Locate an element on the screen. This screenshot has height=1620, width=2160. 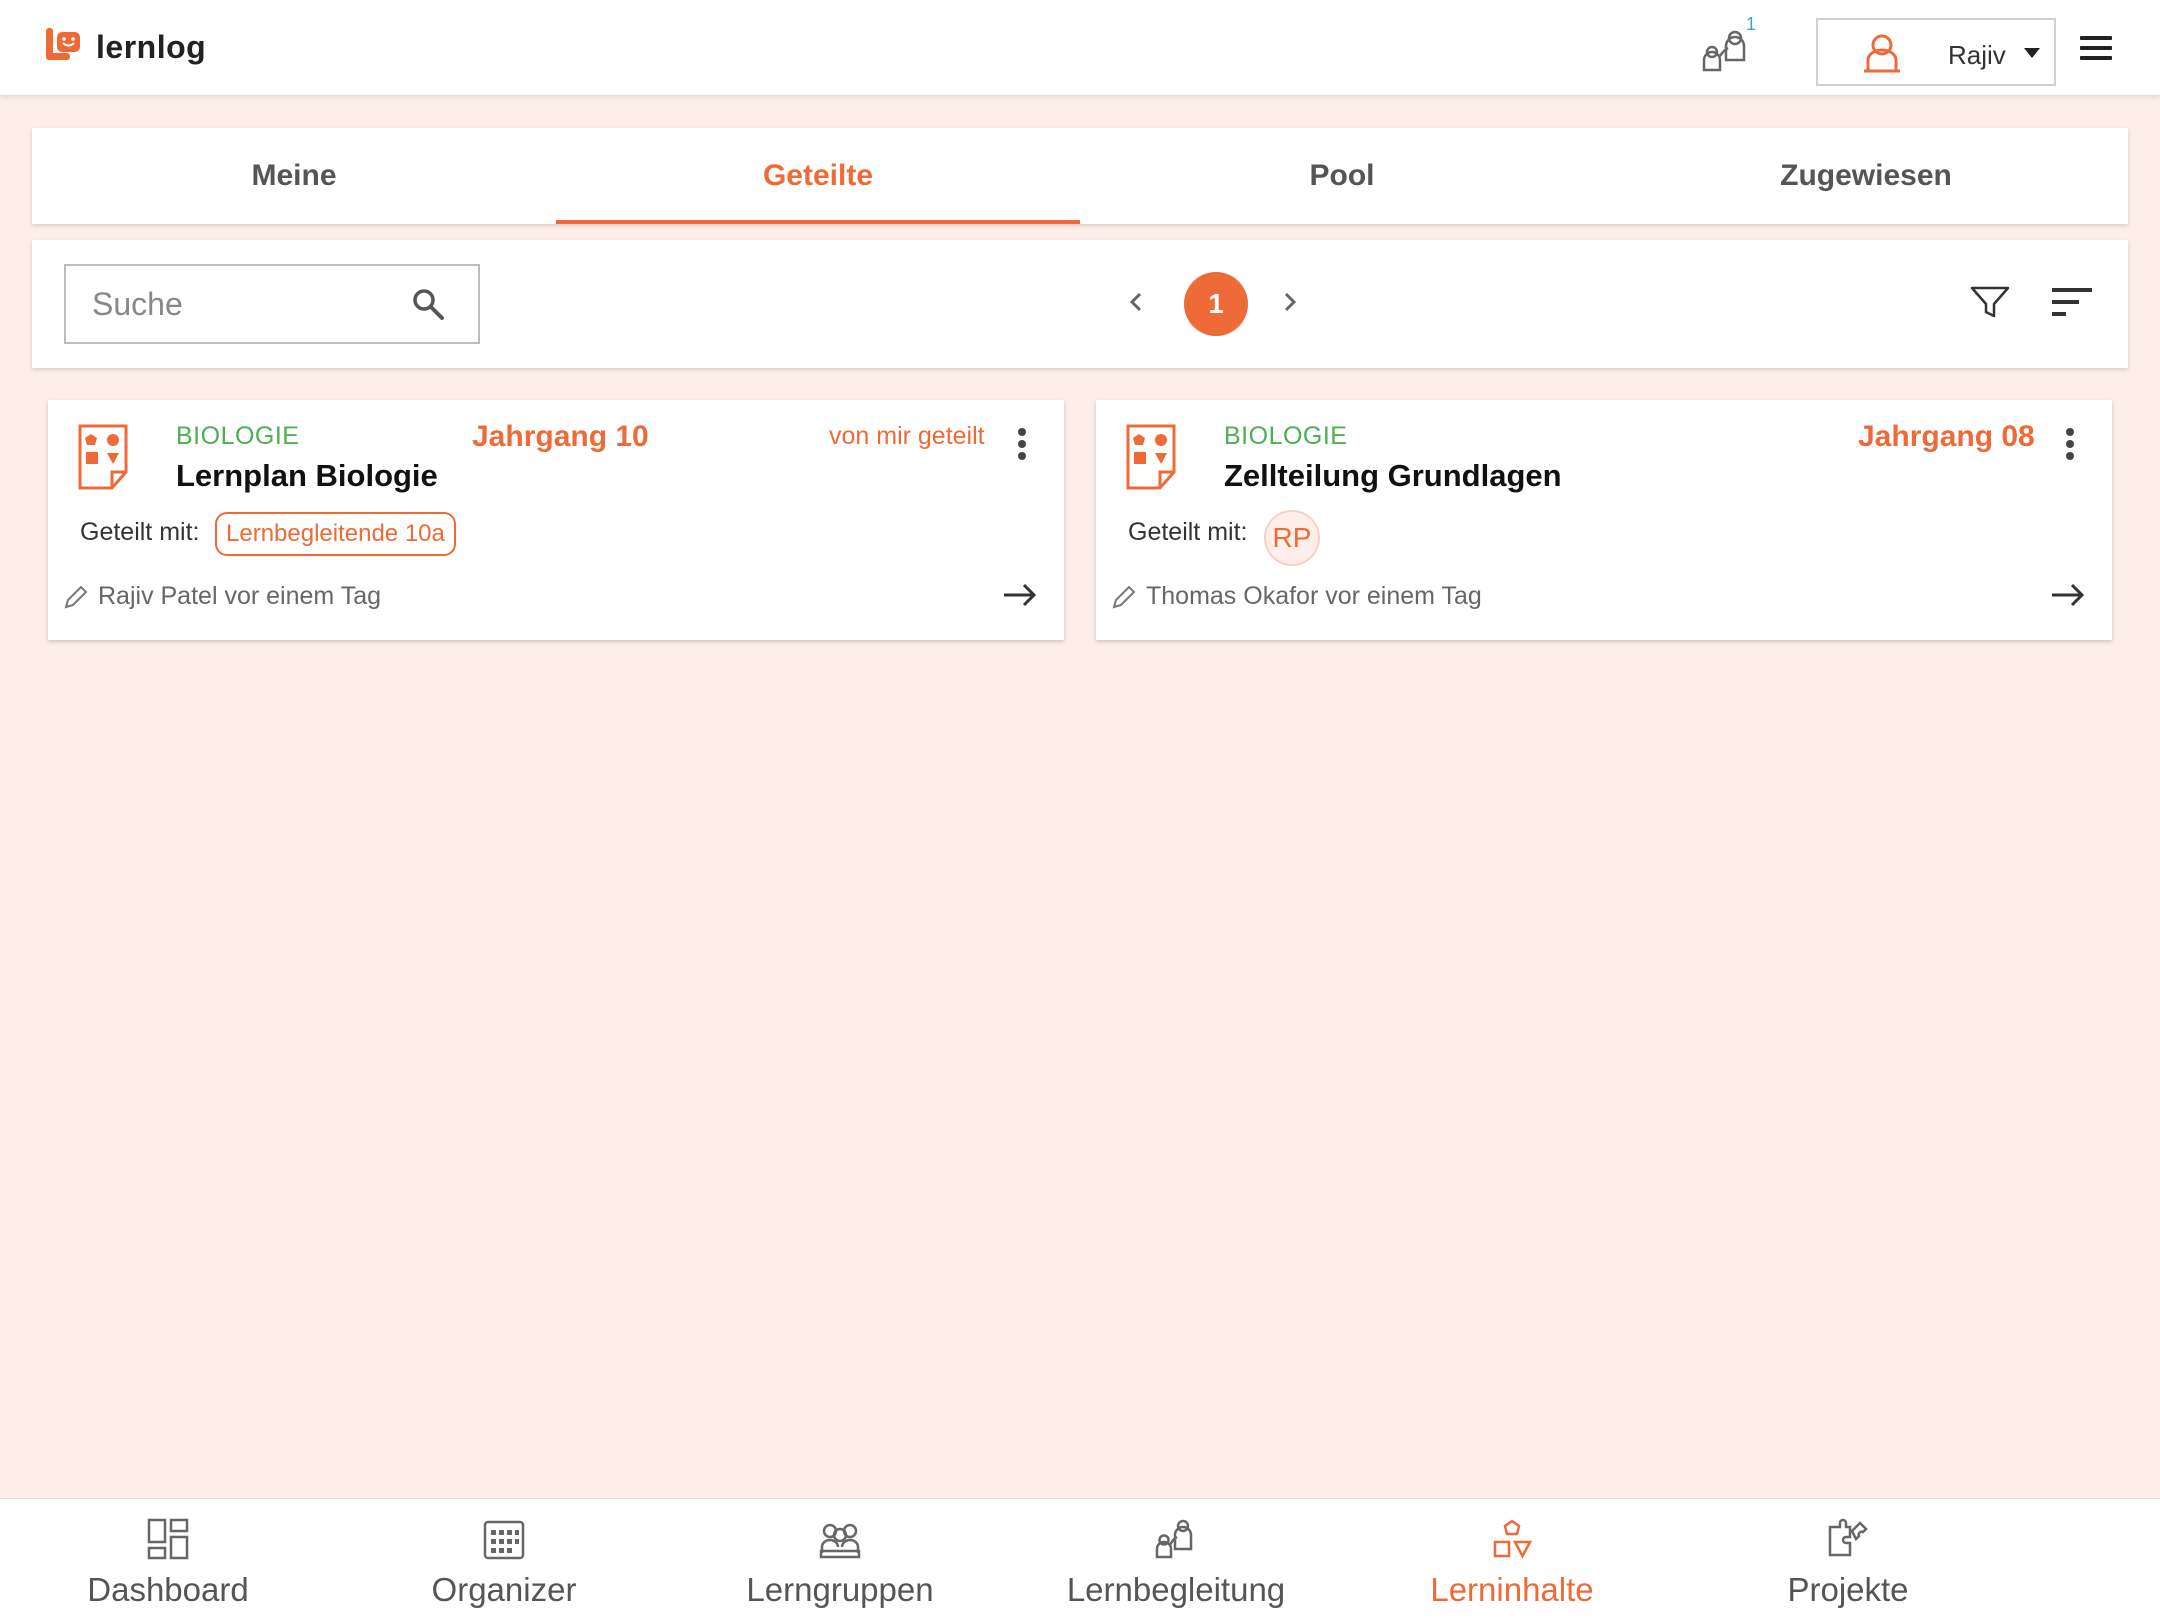
shapes-icon is located at coordinates (1513, 1539).